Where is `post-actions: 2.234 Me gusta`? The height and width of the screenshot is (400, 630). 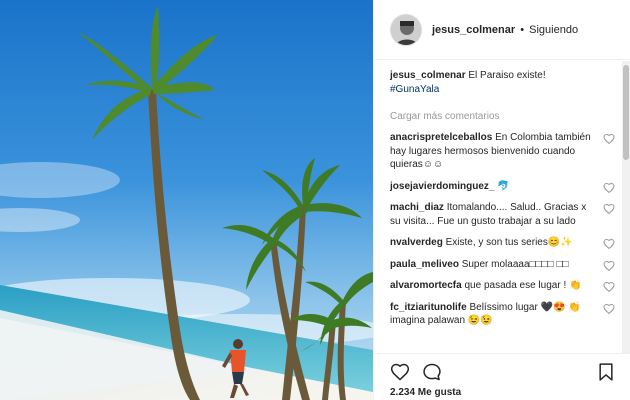 post-actions: 2.234 Me gusta is located at coordinates (502, 376).